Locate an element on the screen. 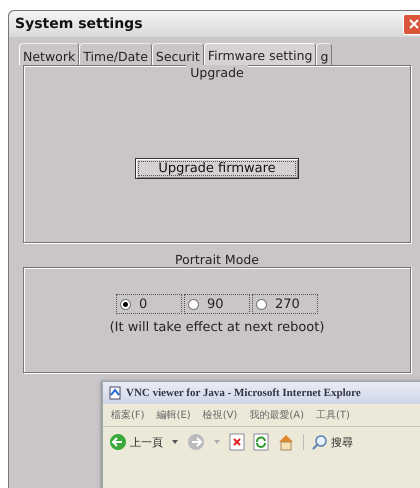  tab: Firmware setting is located at coordinates (260, 54).